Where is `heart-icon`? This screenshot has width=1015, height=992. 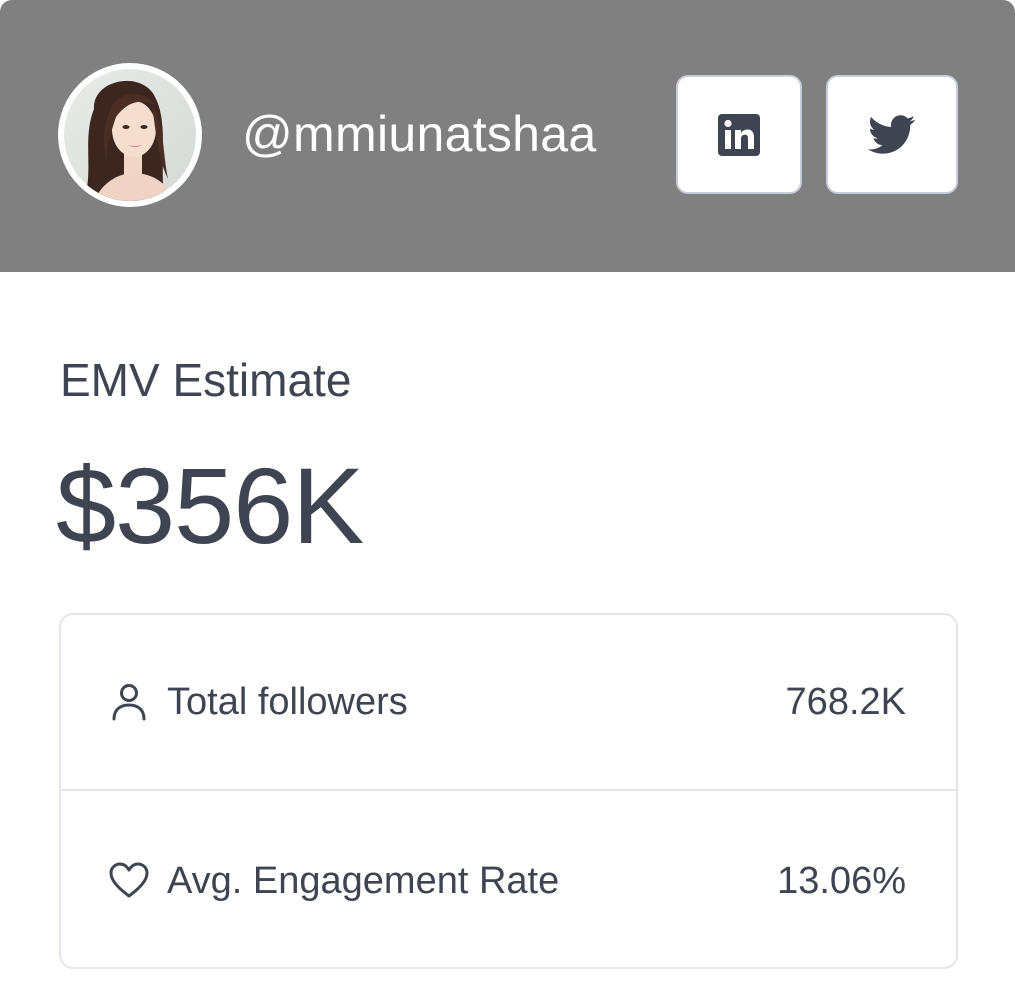
heart-icon is located at coordinates (129, 881).